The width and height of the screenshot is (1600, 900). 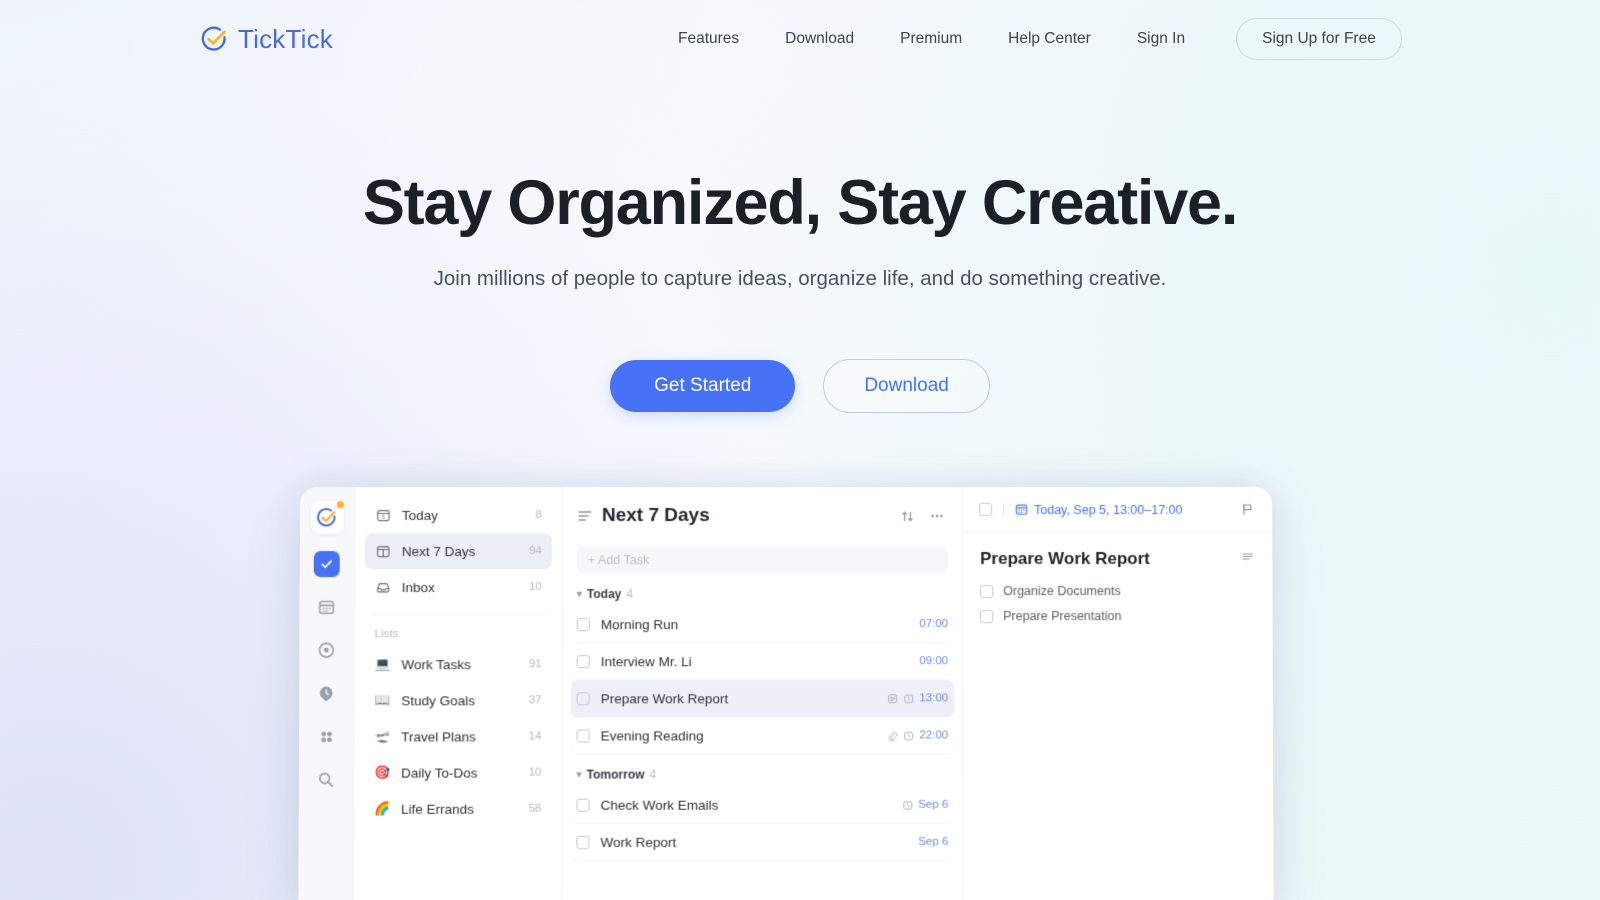 What do you see at coordinates (762, 516) in the screenshot?
I see `task-list-header: Next 7 Days` at bounding box center [762, 516].